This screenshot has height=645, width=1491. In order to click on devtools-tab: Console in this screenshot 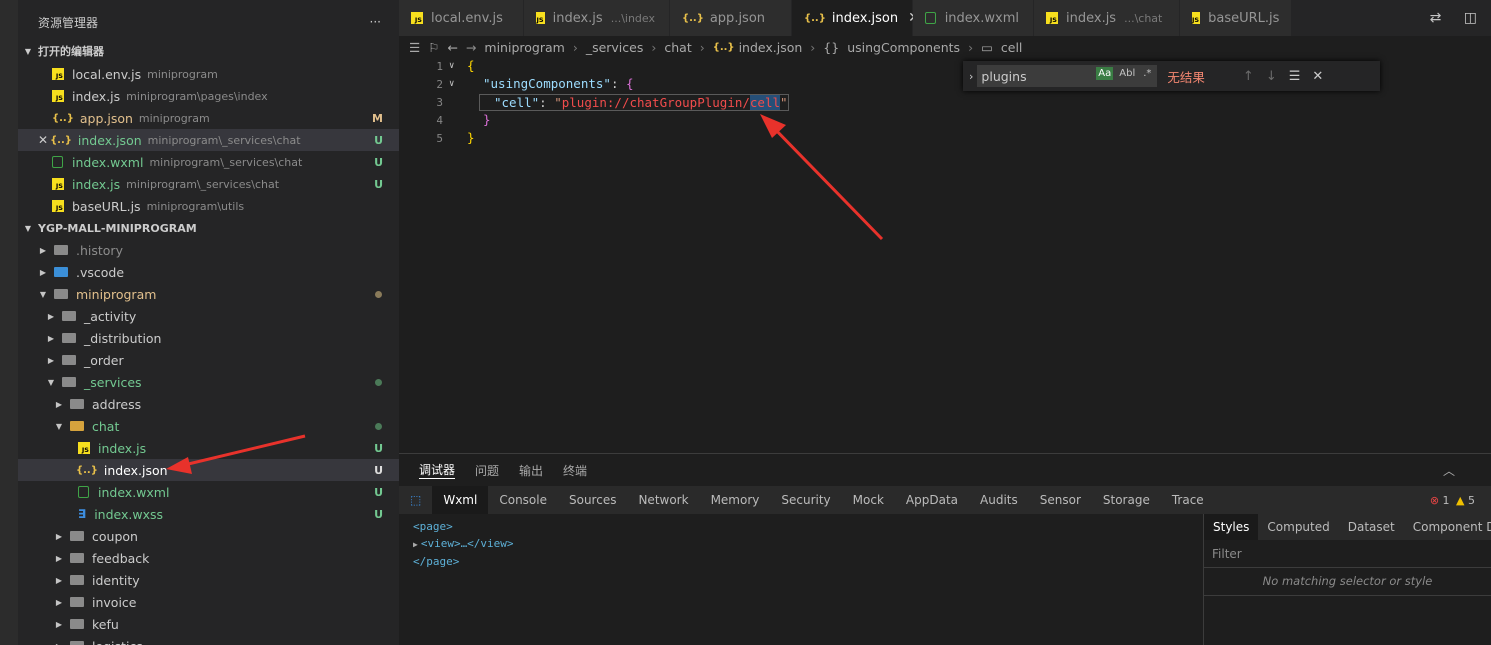, I will do `click(523, 500)`.